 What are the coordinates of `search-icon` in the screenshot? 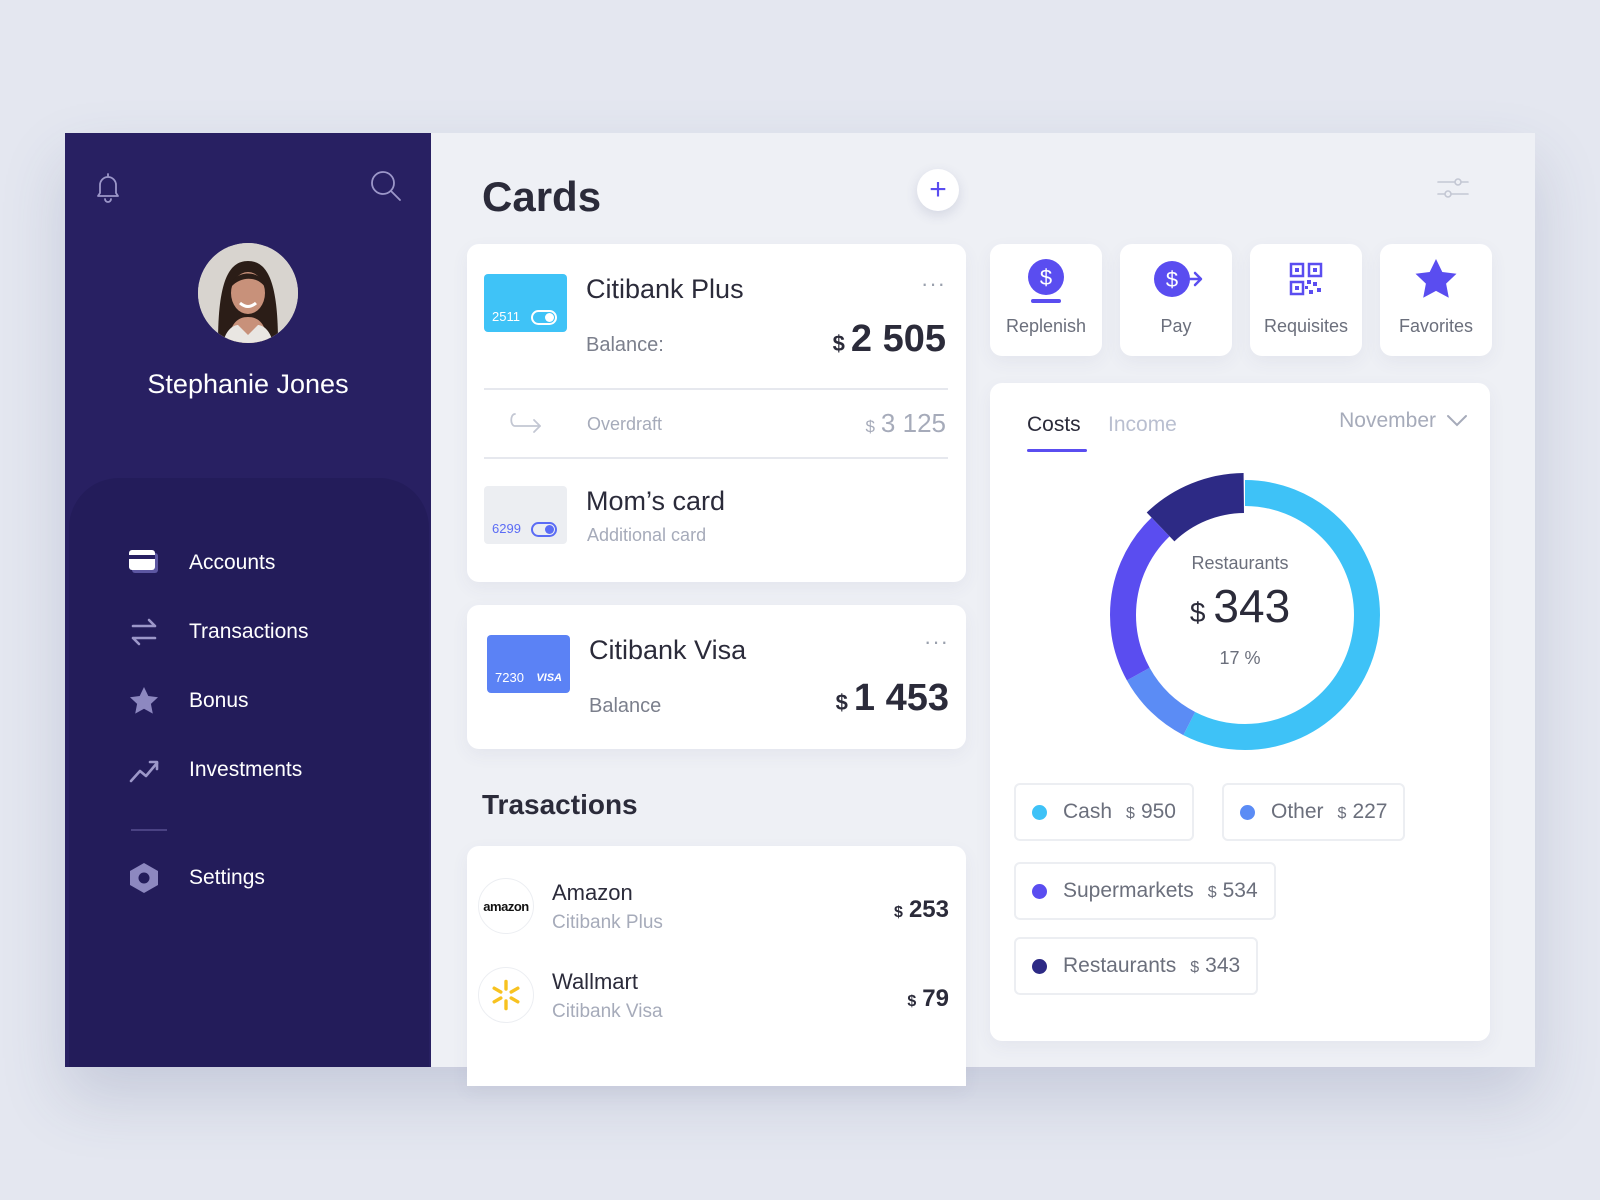 It's located at (386, 186).